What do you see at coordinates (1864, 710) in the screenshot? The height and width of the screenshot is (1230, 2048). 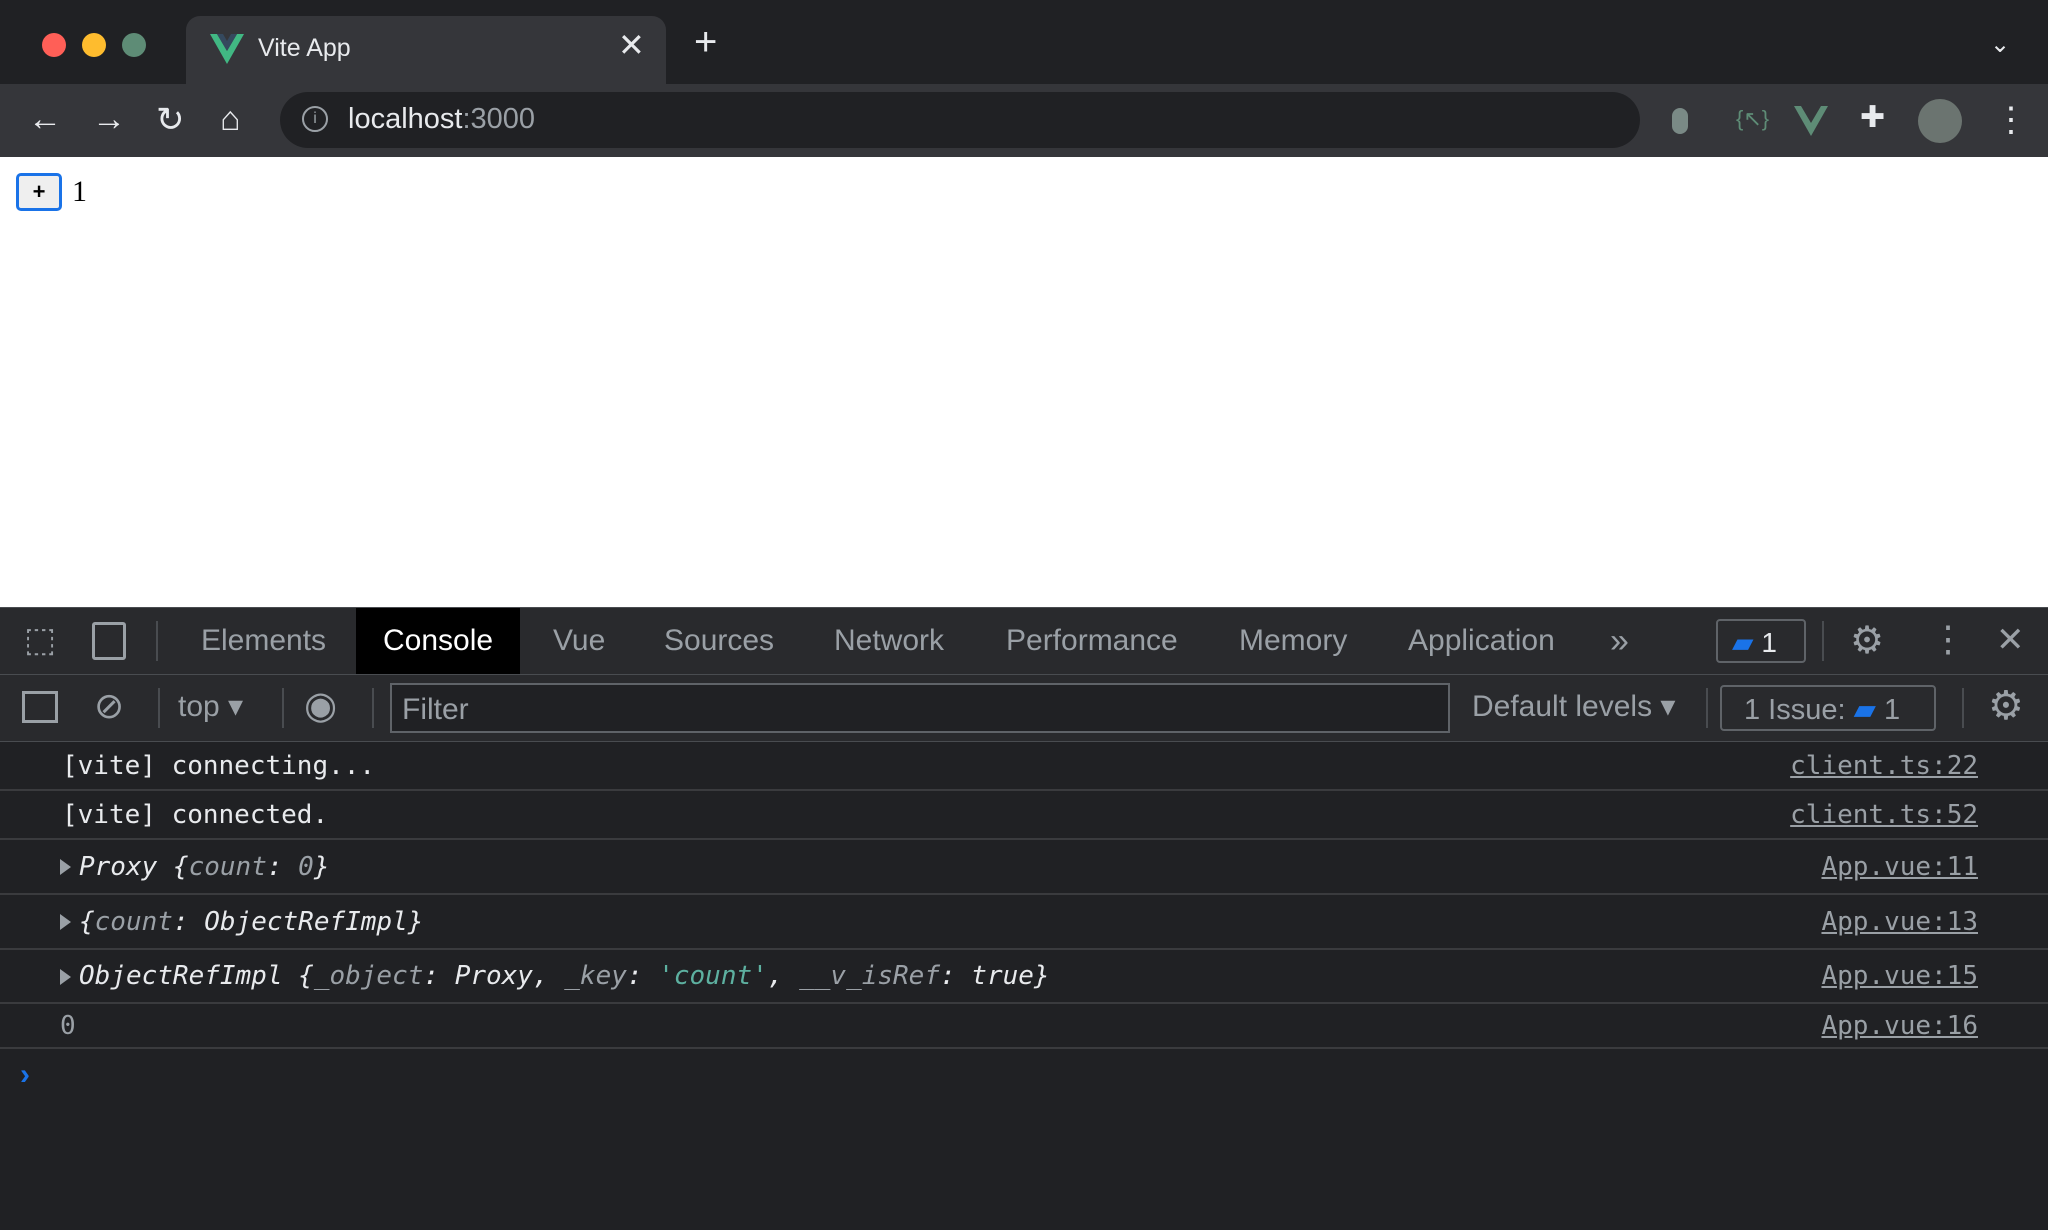 I see `issue-icon: ▰` at bounding box center [1864, 710].